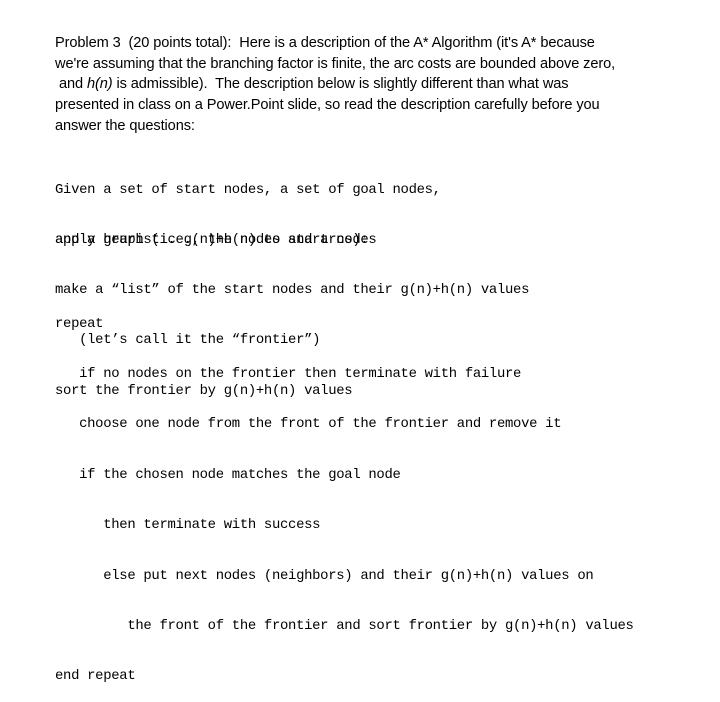 The width and height of the screenshot is (720, 702). What do you see at coordinates (188, 525) in the screenshot?
I see `code-line: then terminate with success` at bounding box center [188, 525].